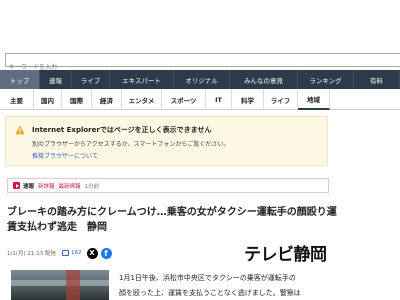  I want to click on breaking-news-bar: 速報 新詳報 最新情報 1分前, so click(168, 185).